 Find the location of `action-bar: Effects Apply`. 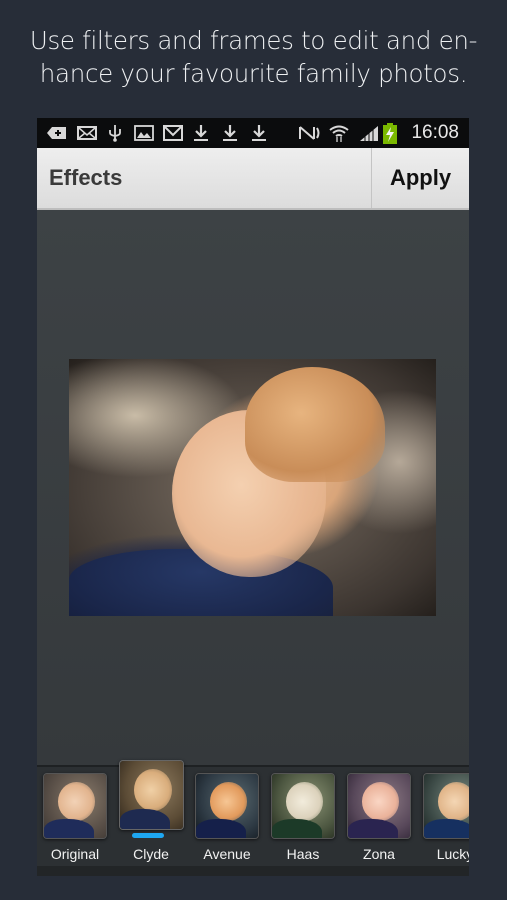

action-bar: Effects Apply is located at coordinates (253, 179).